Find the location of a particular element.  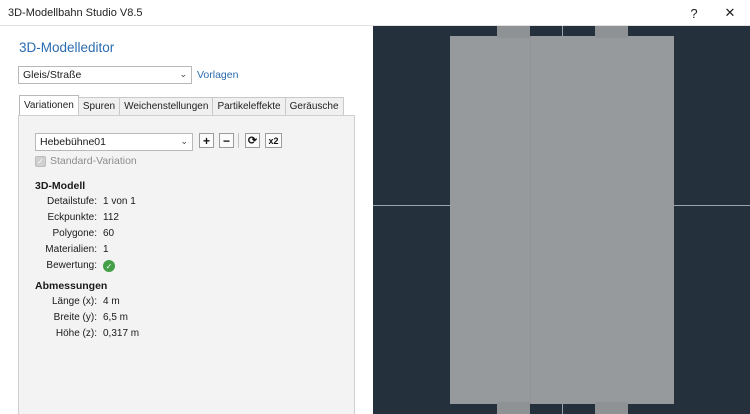

add-variation-button: + is located at coordinates (206, 140).